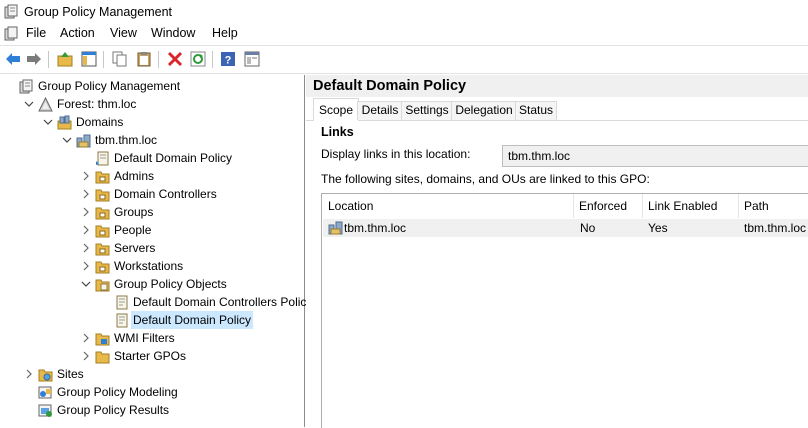 Image resolution: width=808 pixels, height=428 pixels. What do you see at coordinates (539, 156) in the screenshot?
I see `display-links-value: tbm.thm.loc` at bounding box center [539, 156].